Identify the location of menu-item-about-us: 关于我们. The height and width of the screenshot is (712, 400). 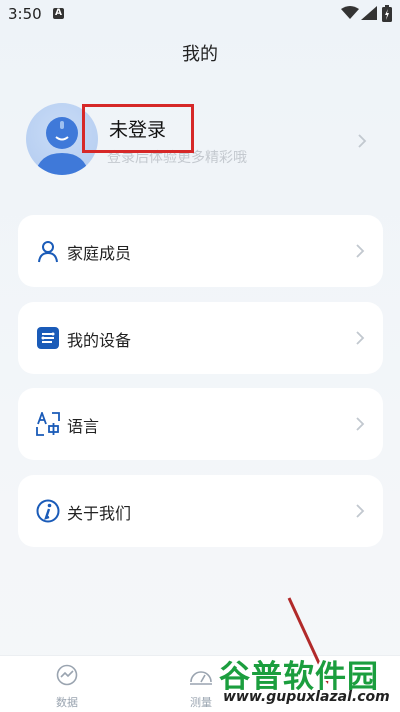
(200, 511).